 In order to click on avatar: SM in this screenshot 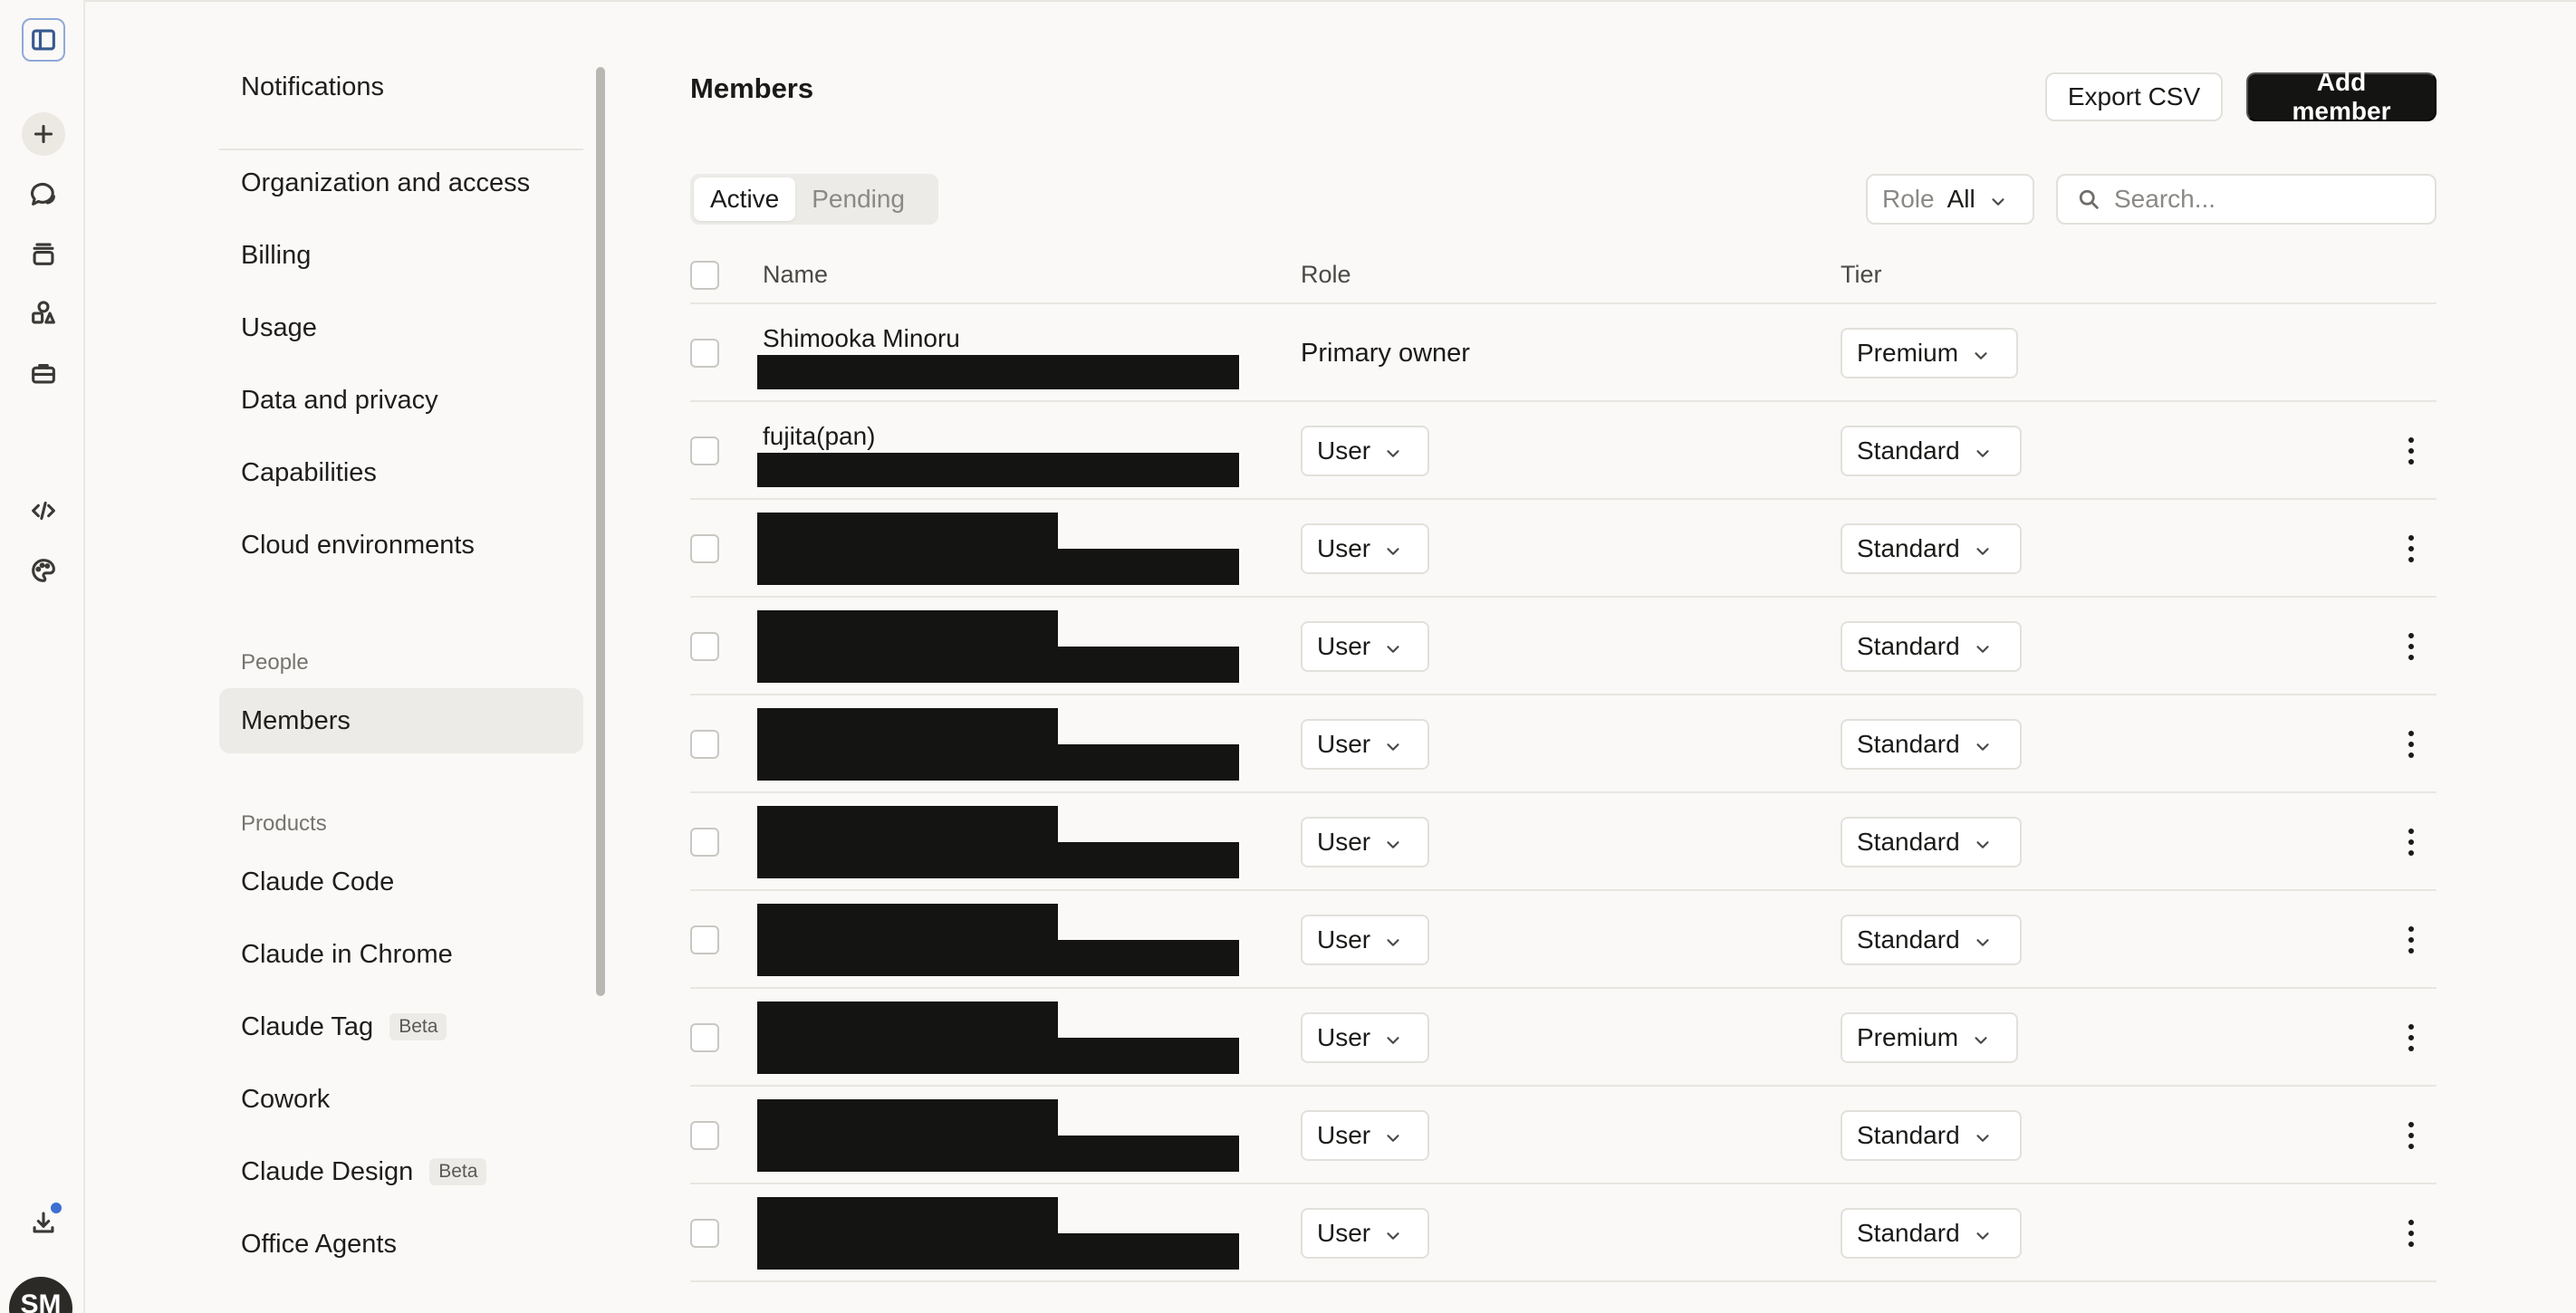, I will do `click(40, 1295)`.